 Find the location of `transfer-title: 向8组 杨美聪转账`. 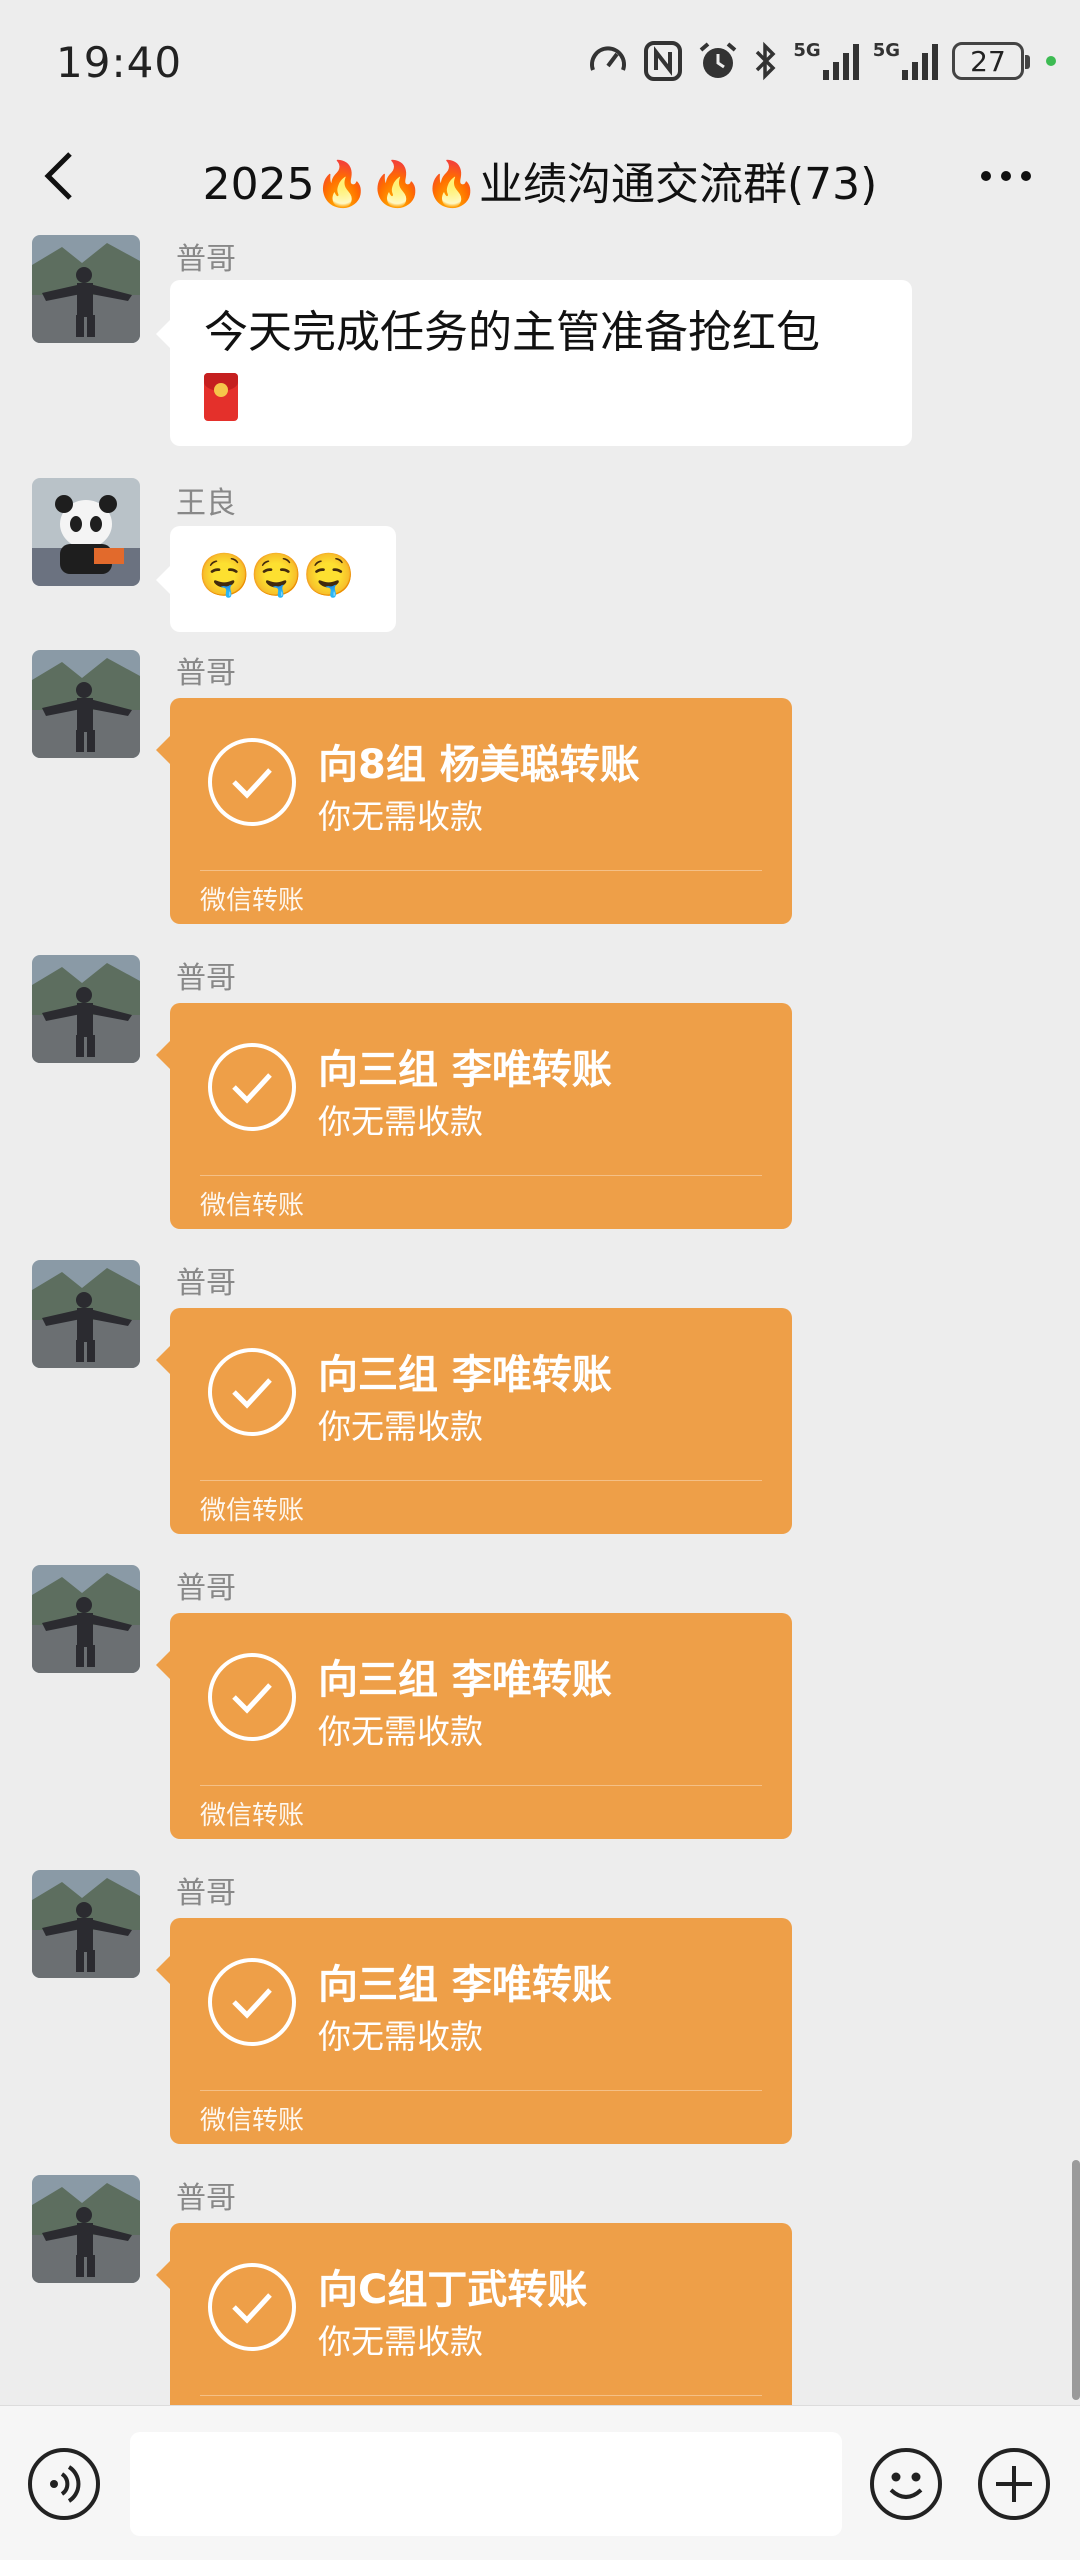

transfer-title: 向8组 杨美聪转账 is located at coordinates (479, 765).